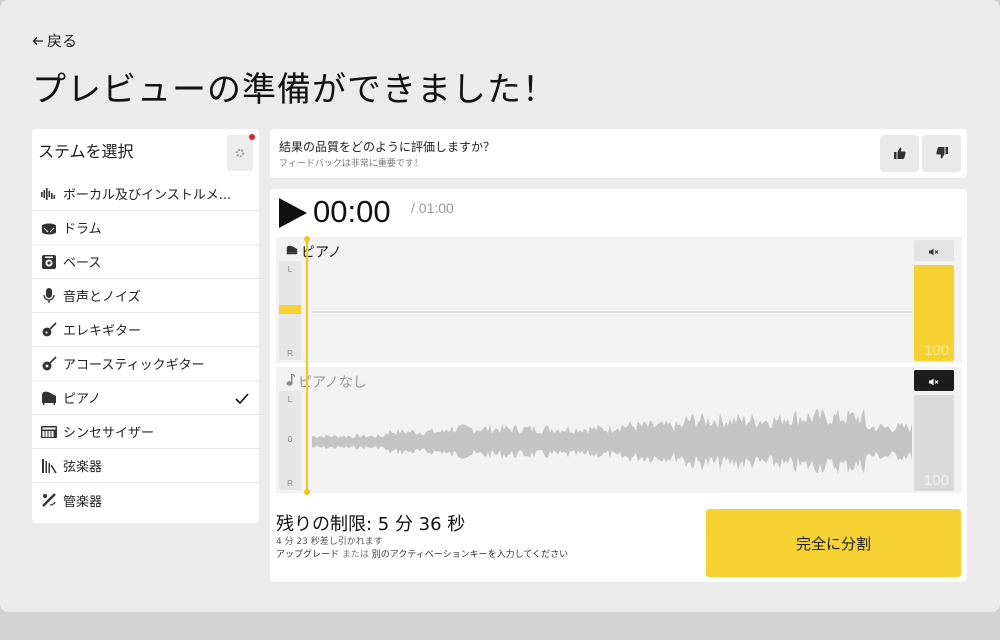  I want to click on microphone-icon, so click(49, 295).